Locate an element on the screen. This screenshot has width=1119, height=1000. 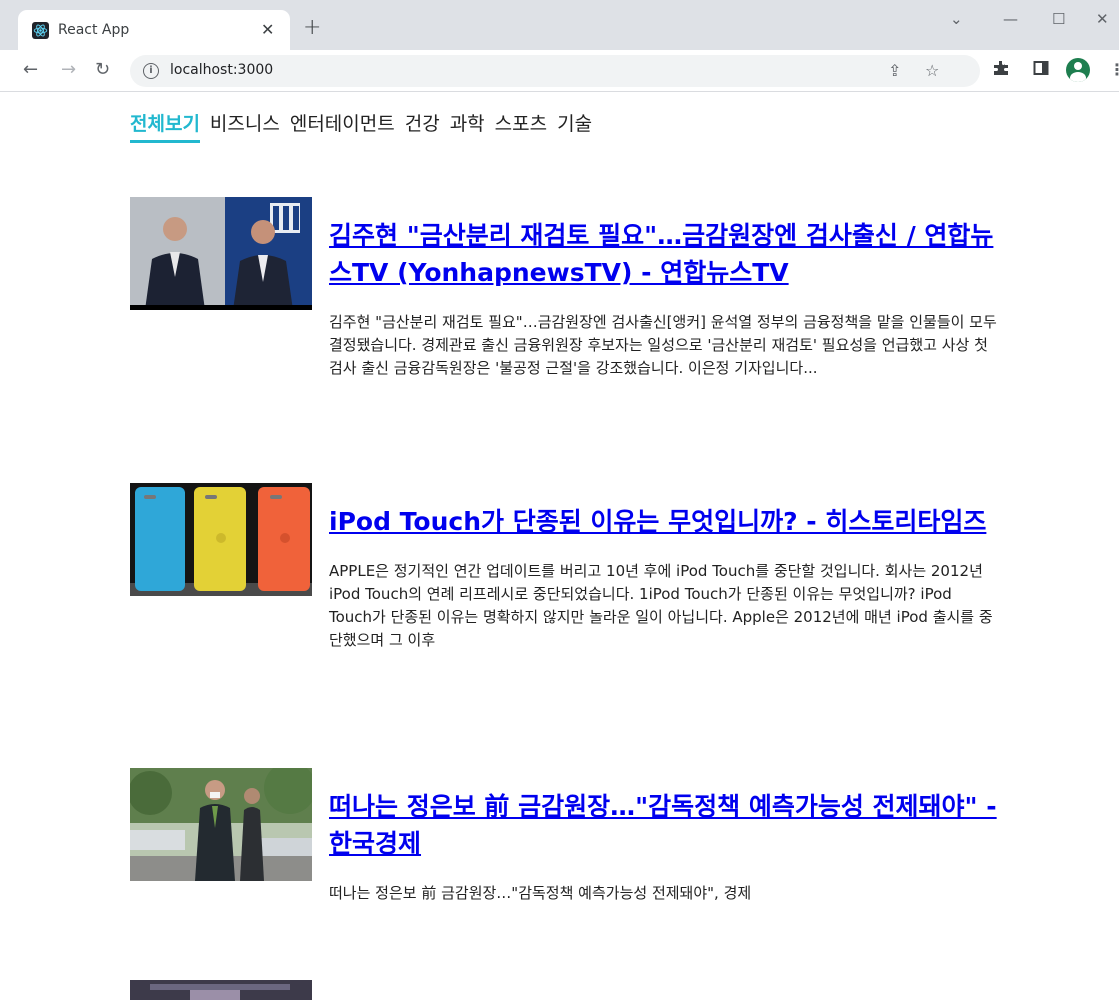
category-health: 건강 is located at coordinates (422, 126).